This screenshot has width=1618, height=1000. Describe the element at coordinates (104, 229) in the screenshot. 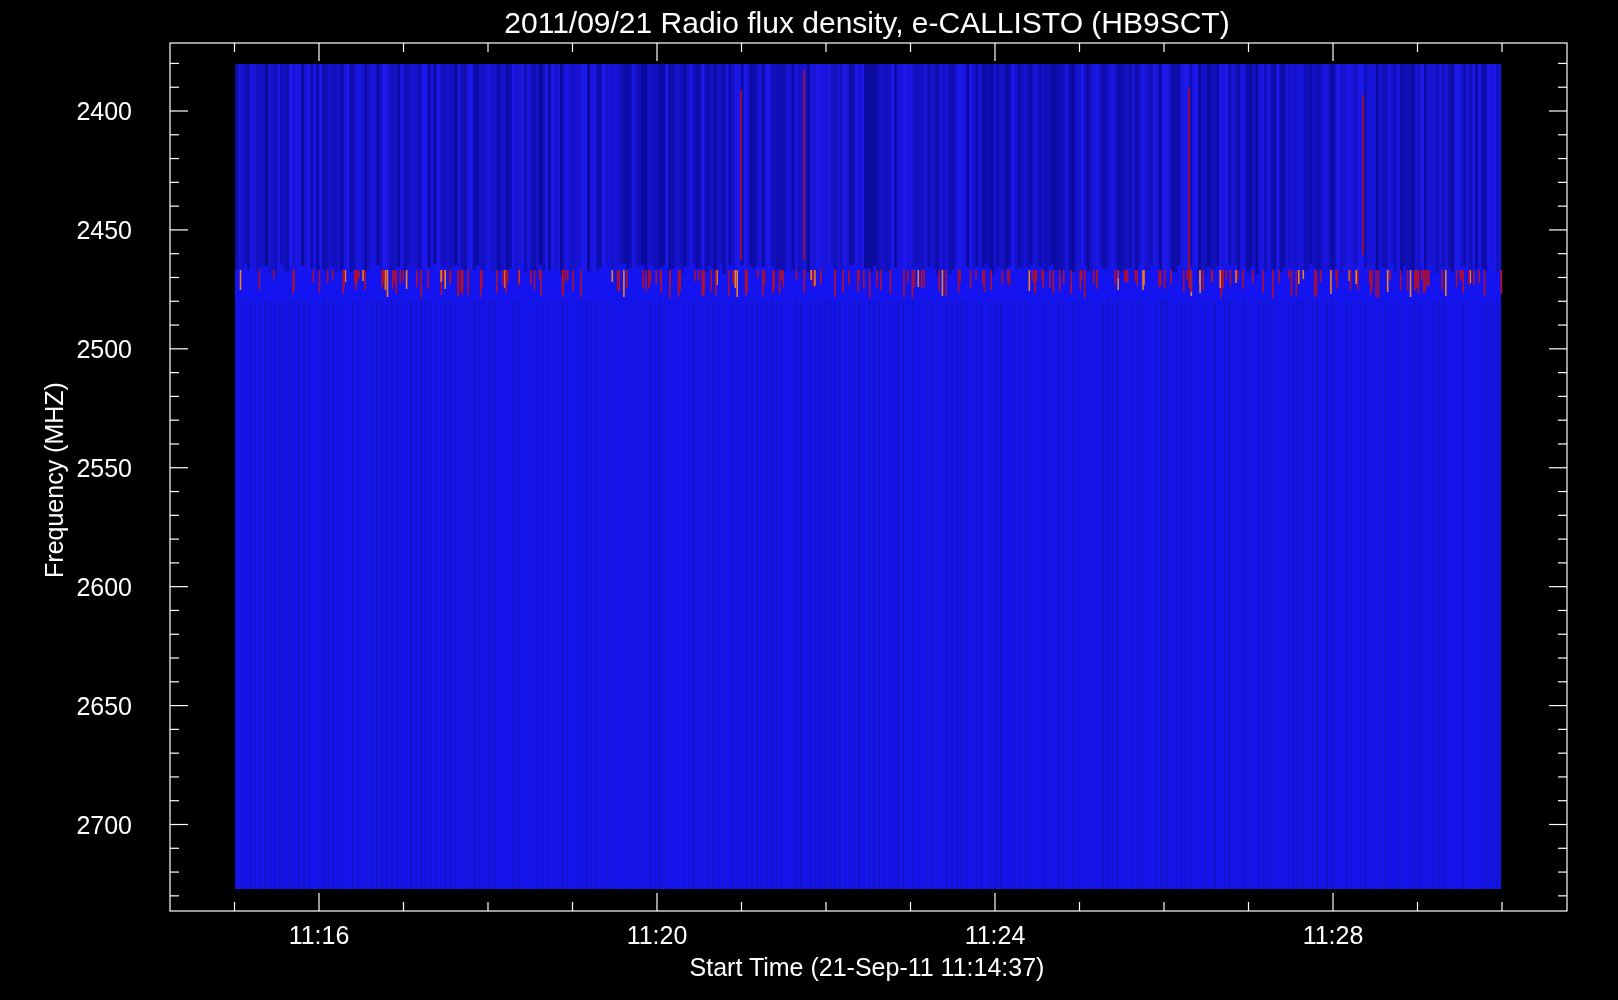

I see `y-tick-label: 2450` at that location.